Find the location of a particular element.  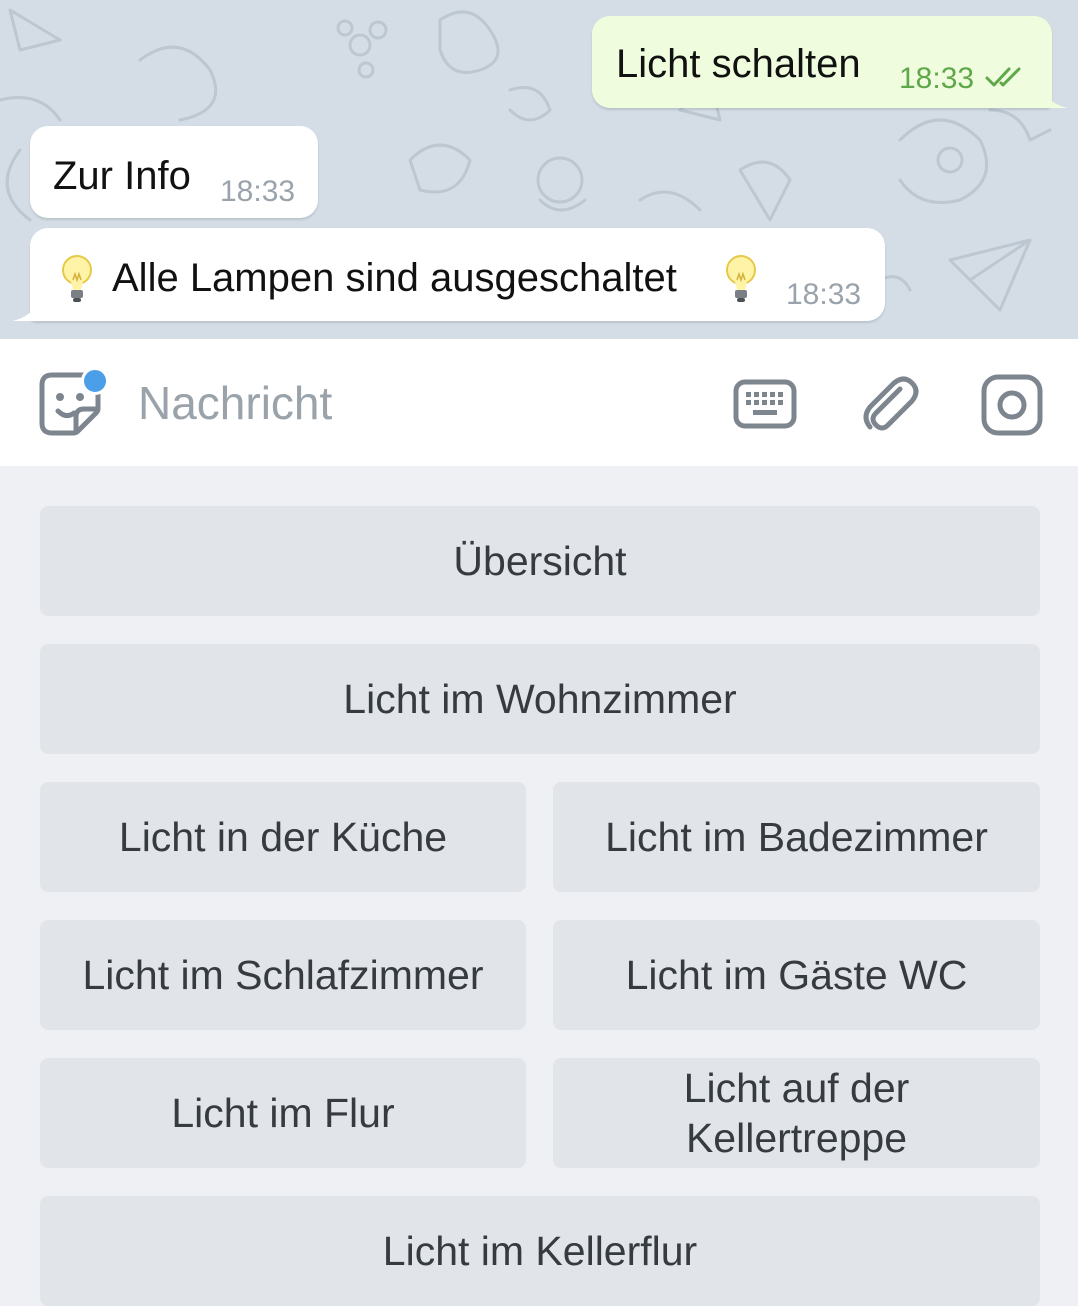

message-input is located at coordinates (418, 403).